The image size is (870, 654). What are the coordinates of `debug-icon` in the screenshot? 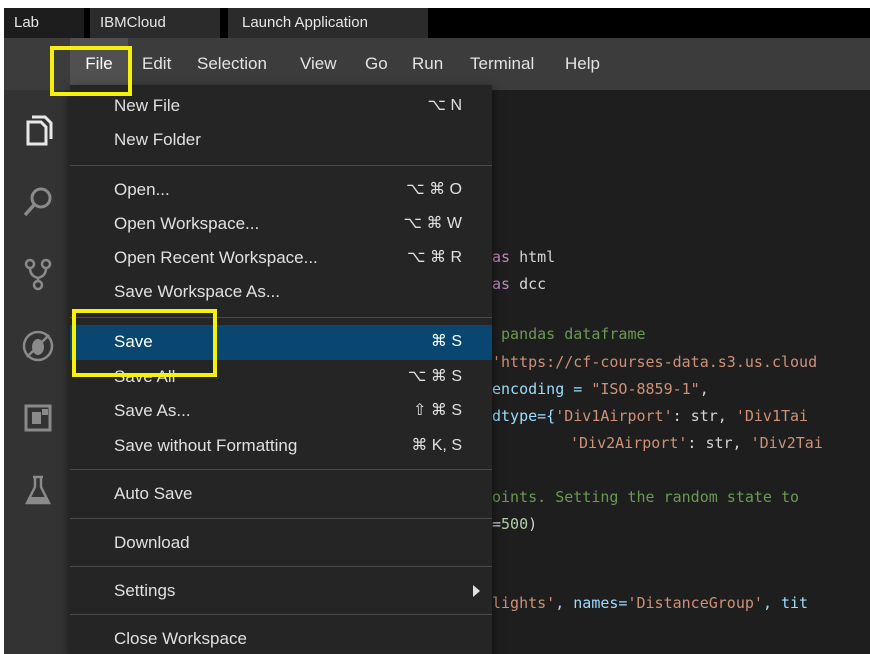 It's located at (38, 346).